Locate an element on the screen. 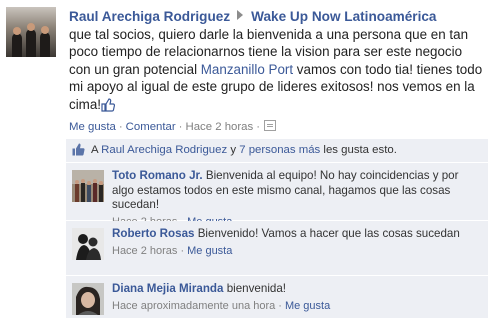  comment-text: bienvenida! is located at coordinates (256, 288).